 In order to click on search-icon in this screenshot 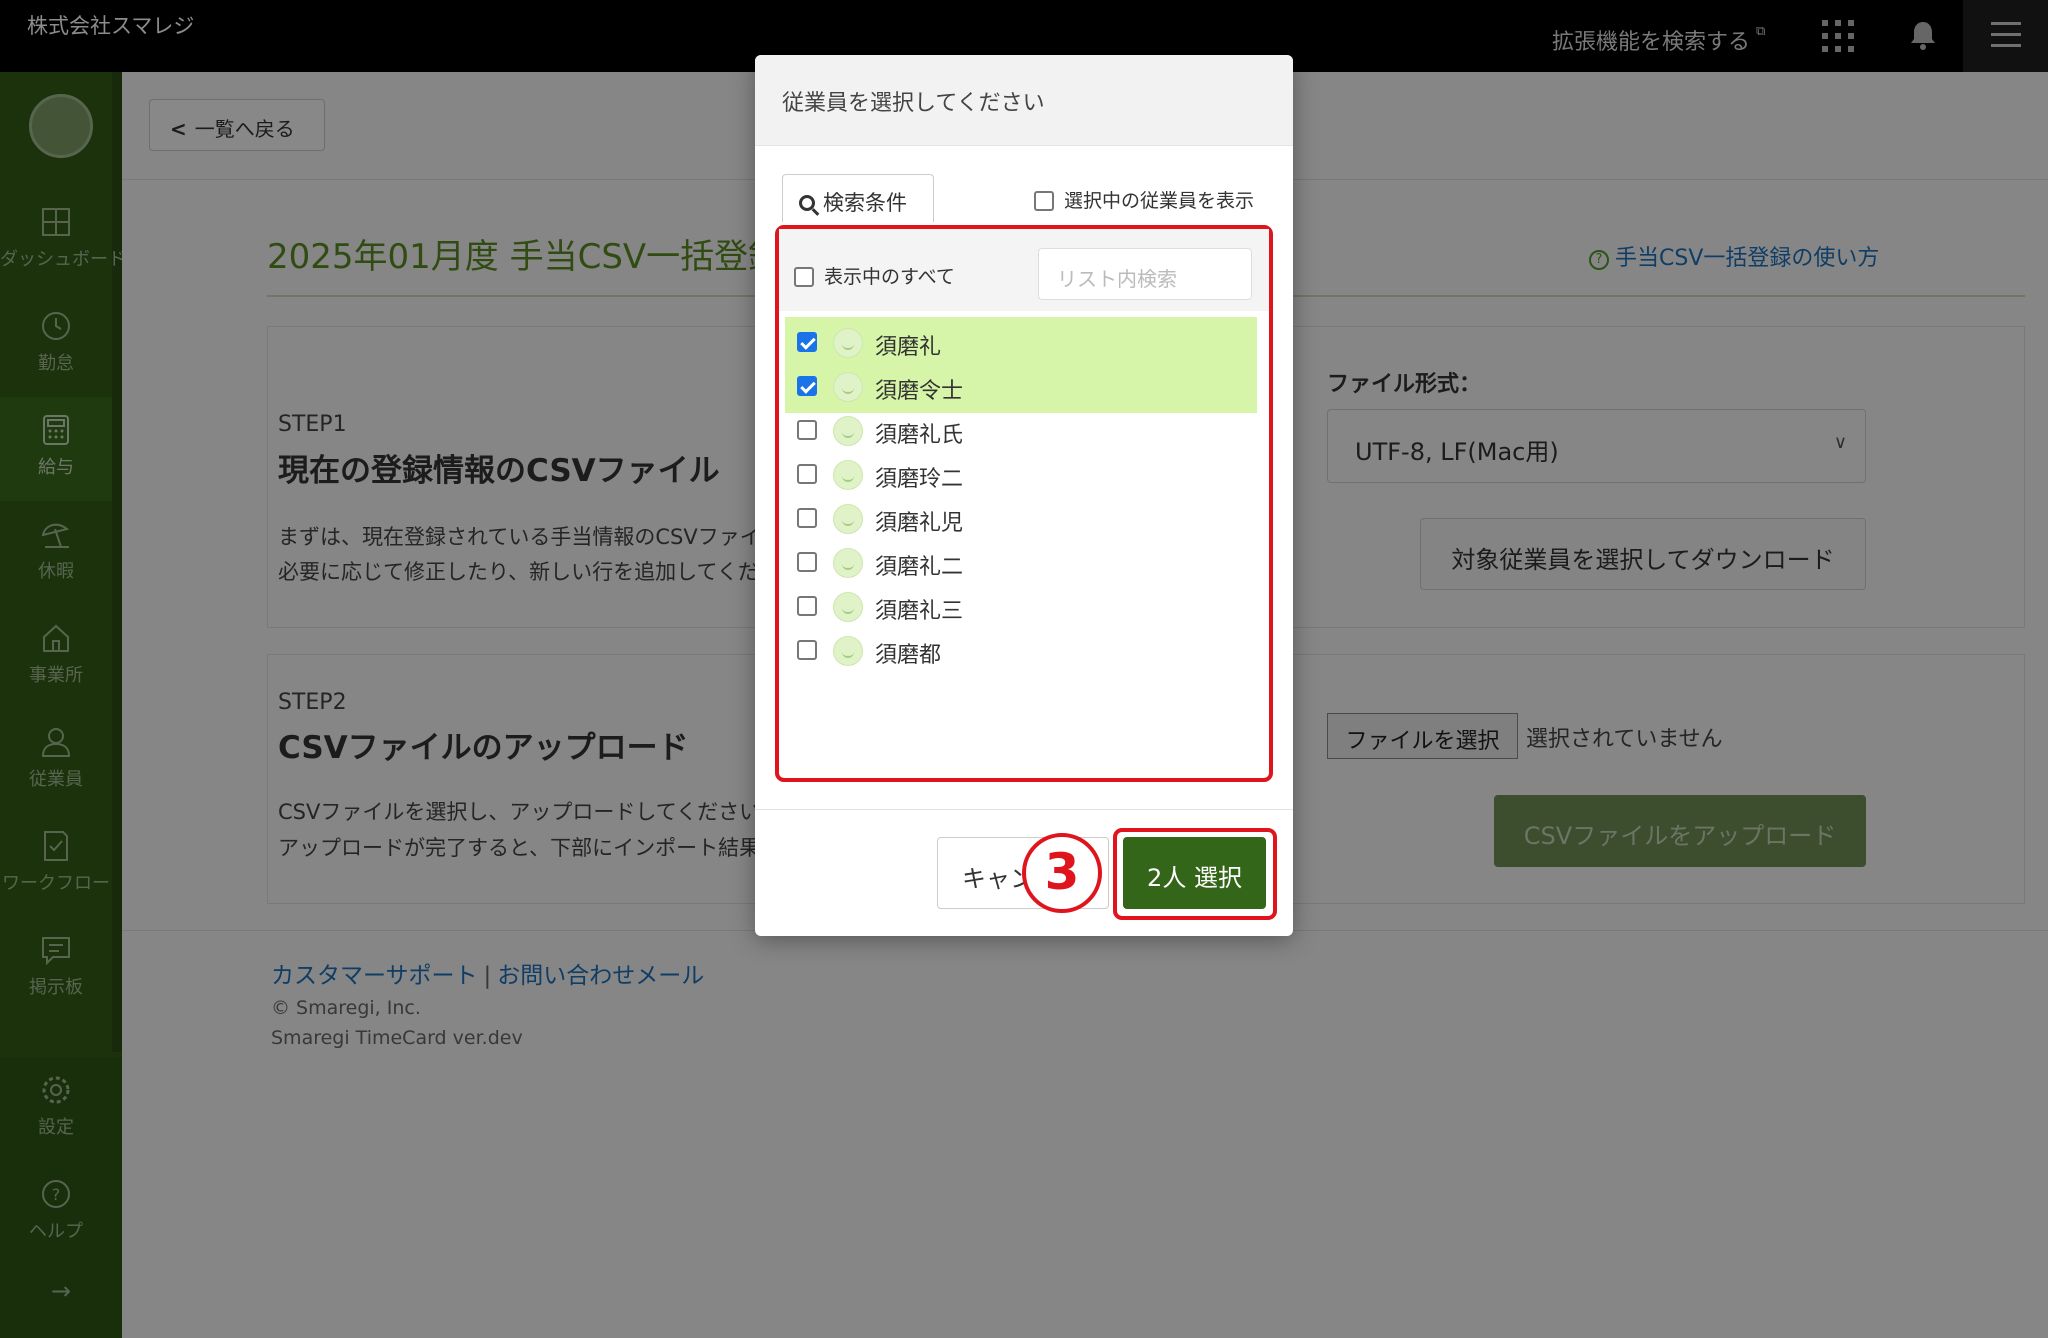, I will do `click(807, 203)`.